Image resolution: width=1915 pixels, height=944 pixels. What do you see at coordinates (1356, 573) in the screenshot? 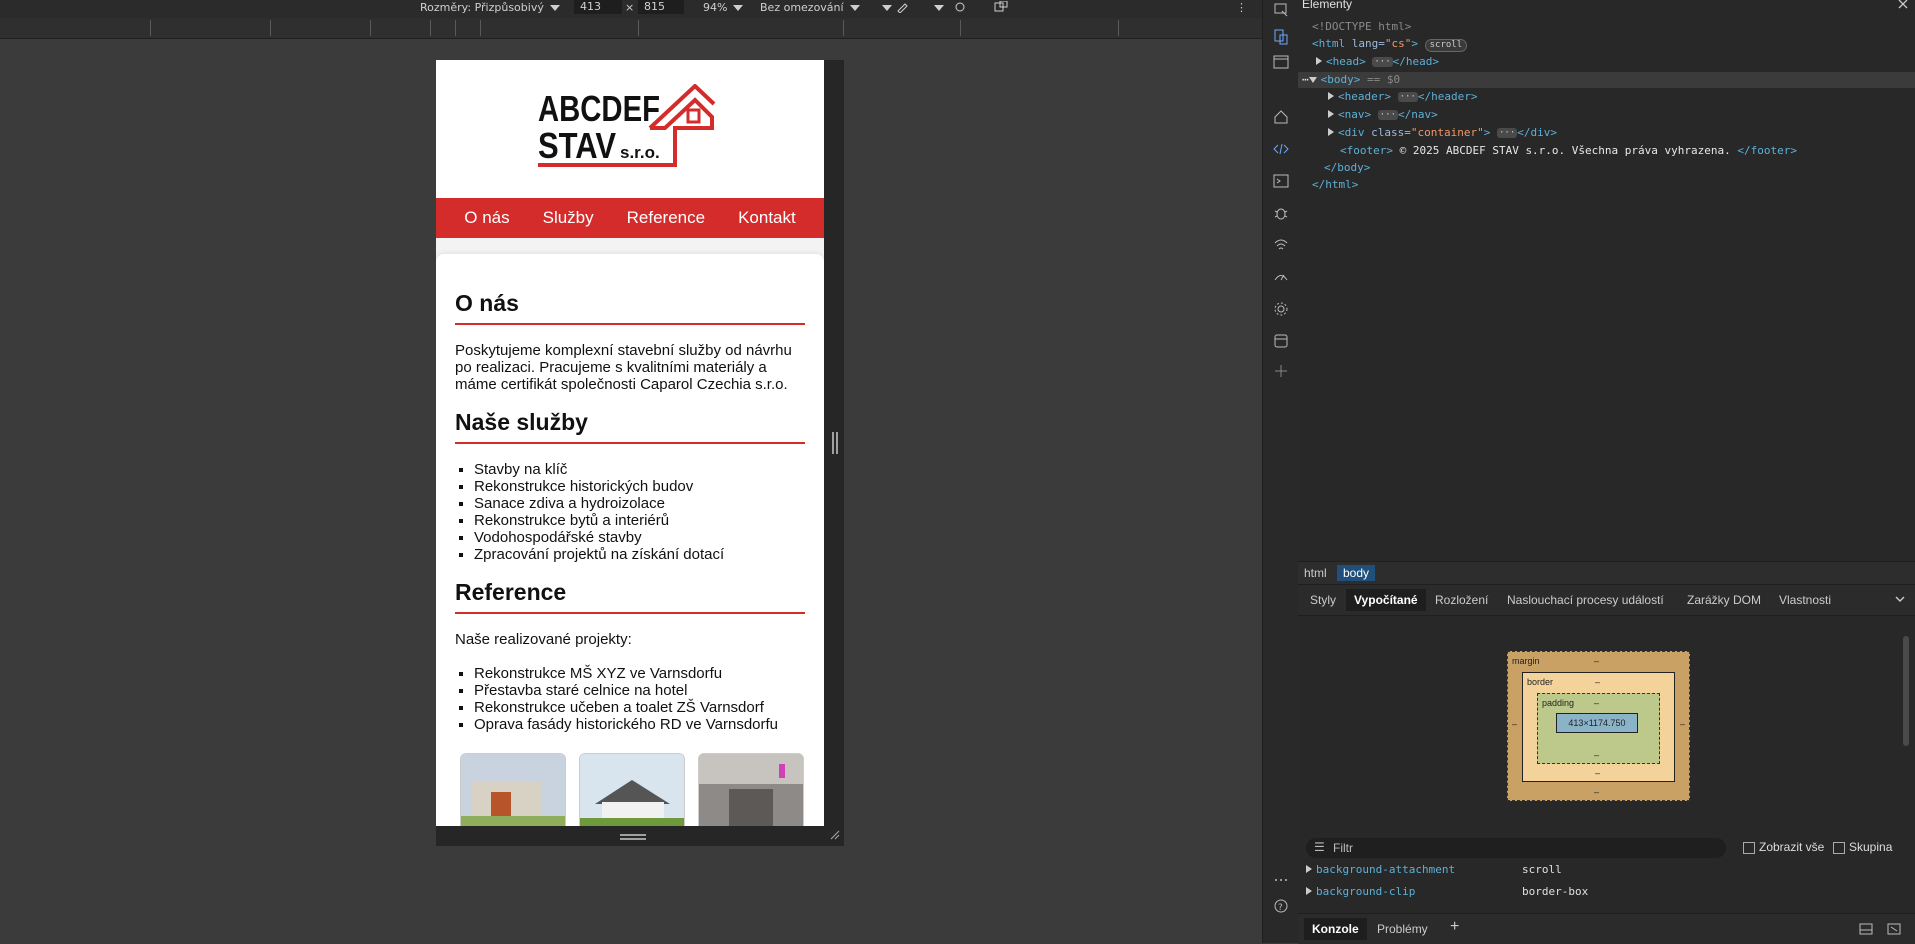
I see `breadcrumb-body: body` at bounding box center [1356, 573].